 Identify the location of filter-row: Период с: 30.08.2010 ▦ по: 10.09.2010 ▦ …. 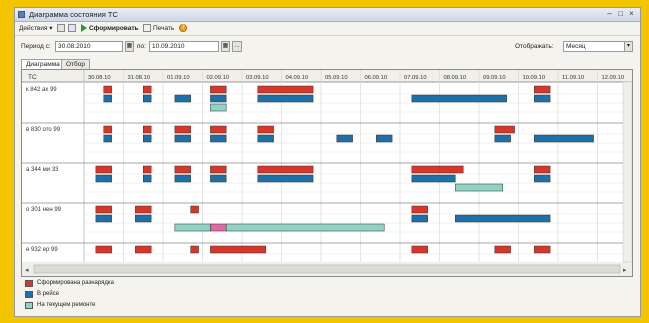
(327, 47).